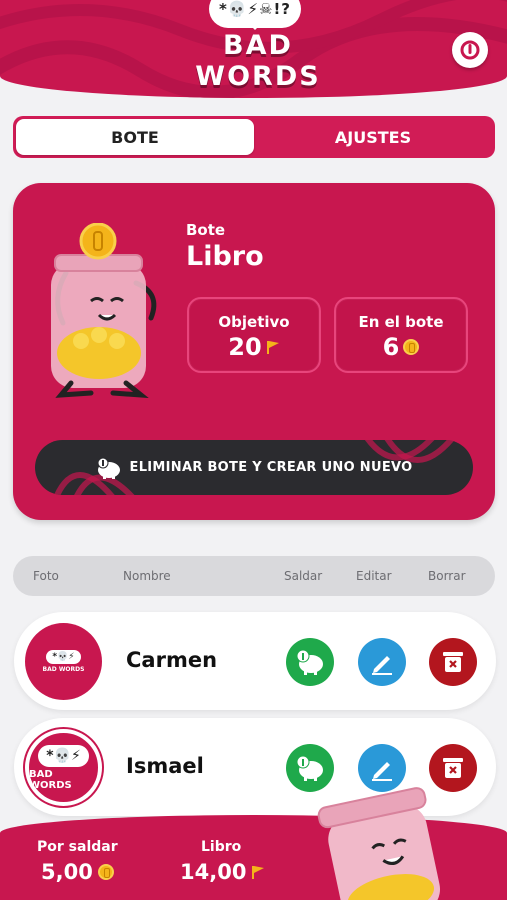 This screenshot has width=507, height=900. What do you see at coordinates (103, 310) in the screenshot?
I see `jar-mascot-illustration` at bounding box center [103, 310].